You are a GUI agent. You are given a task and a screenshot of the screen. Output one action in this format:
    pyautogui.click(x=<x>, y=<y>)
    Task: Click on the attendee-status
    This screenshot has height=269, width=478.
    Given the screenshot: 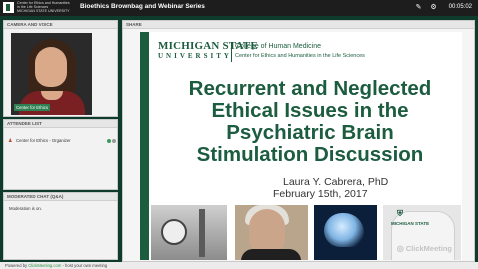 What is the action you would take?
    pyautogui.click(x=111, y=140)
    